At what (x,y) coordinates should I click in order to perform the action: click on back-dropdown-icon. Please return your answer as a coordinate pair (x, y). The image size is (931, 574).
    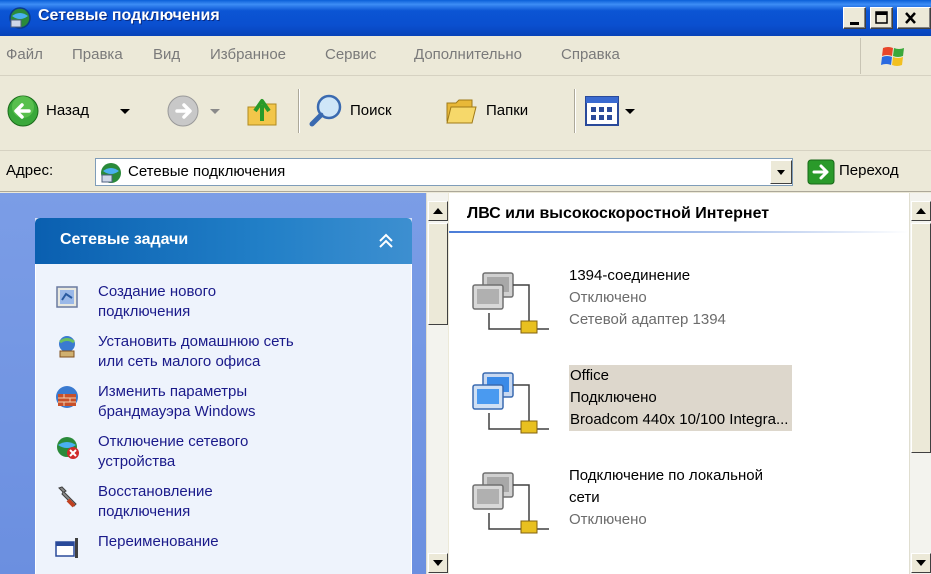
    Looking at the image, I should click on (125, 112).